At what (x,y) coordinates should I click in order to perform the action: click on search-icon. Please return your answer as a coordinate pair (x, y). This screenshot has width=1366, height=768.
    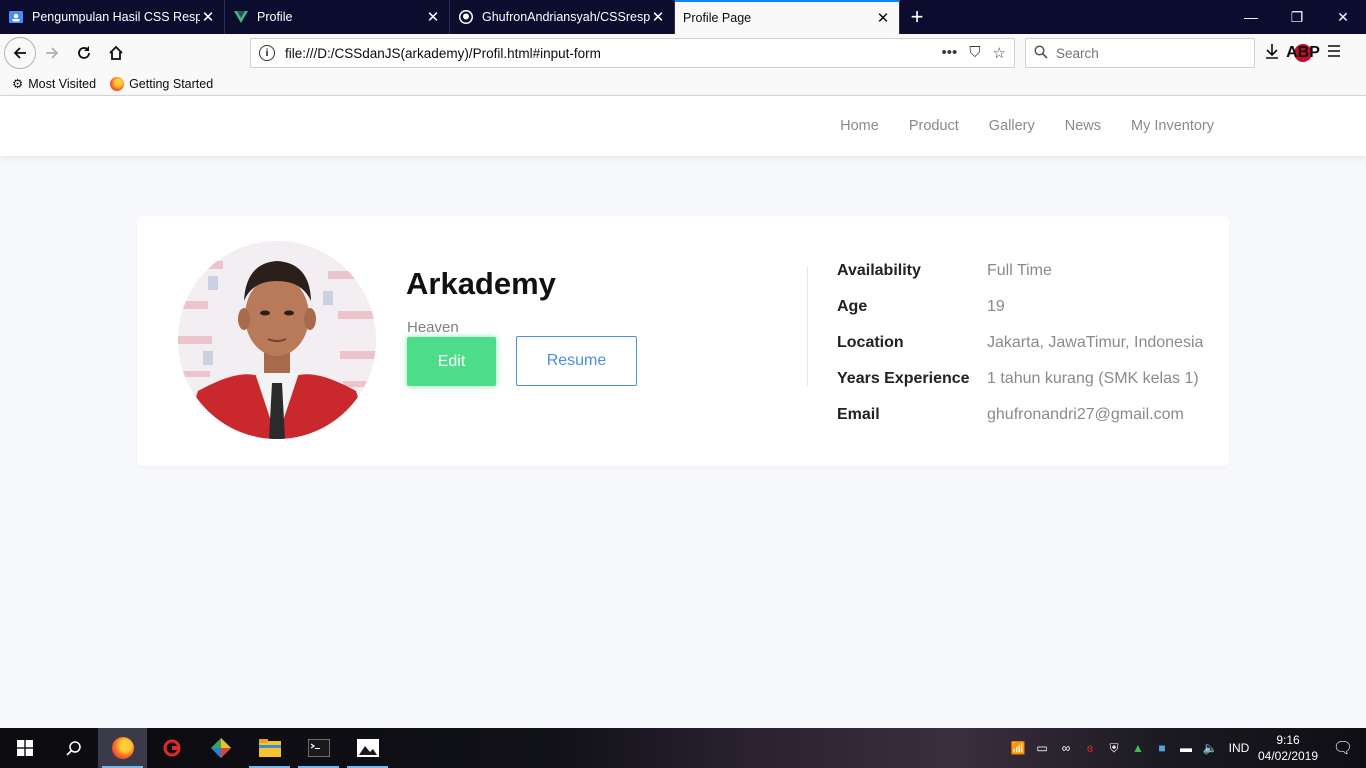
    Looking at the image, I should click on (1041, 53).